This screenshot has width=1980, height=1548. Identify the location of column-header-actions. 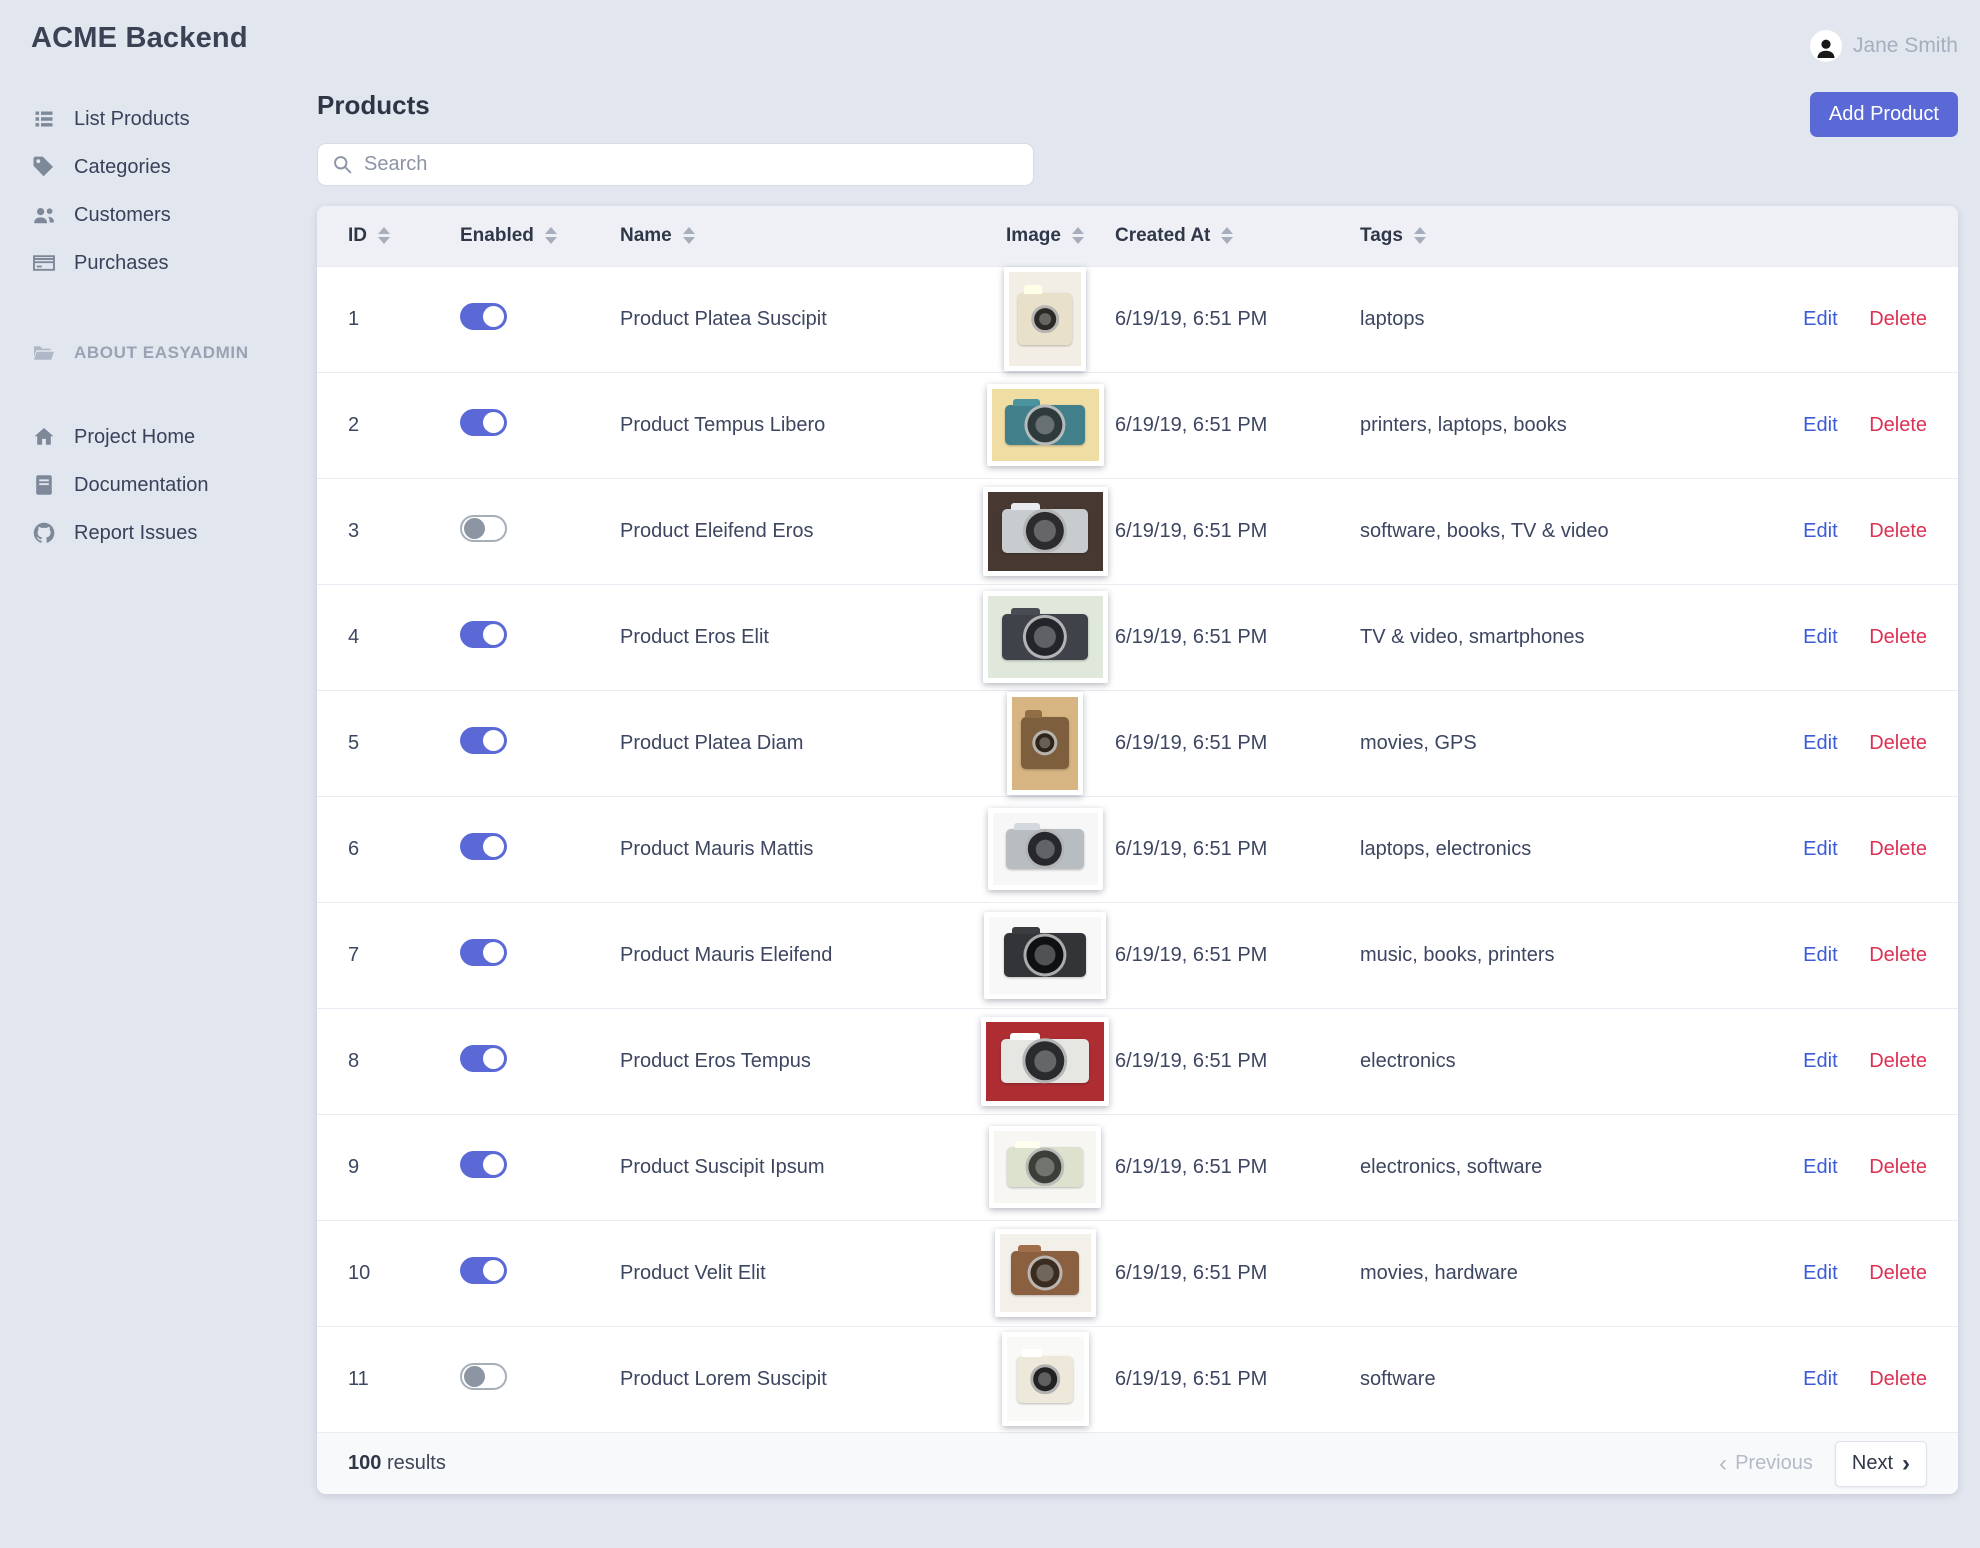
(1874, 236).